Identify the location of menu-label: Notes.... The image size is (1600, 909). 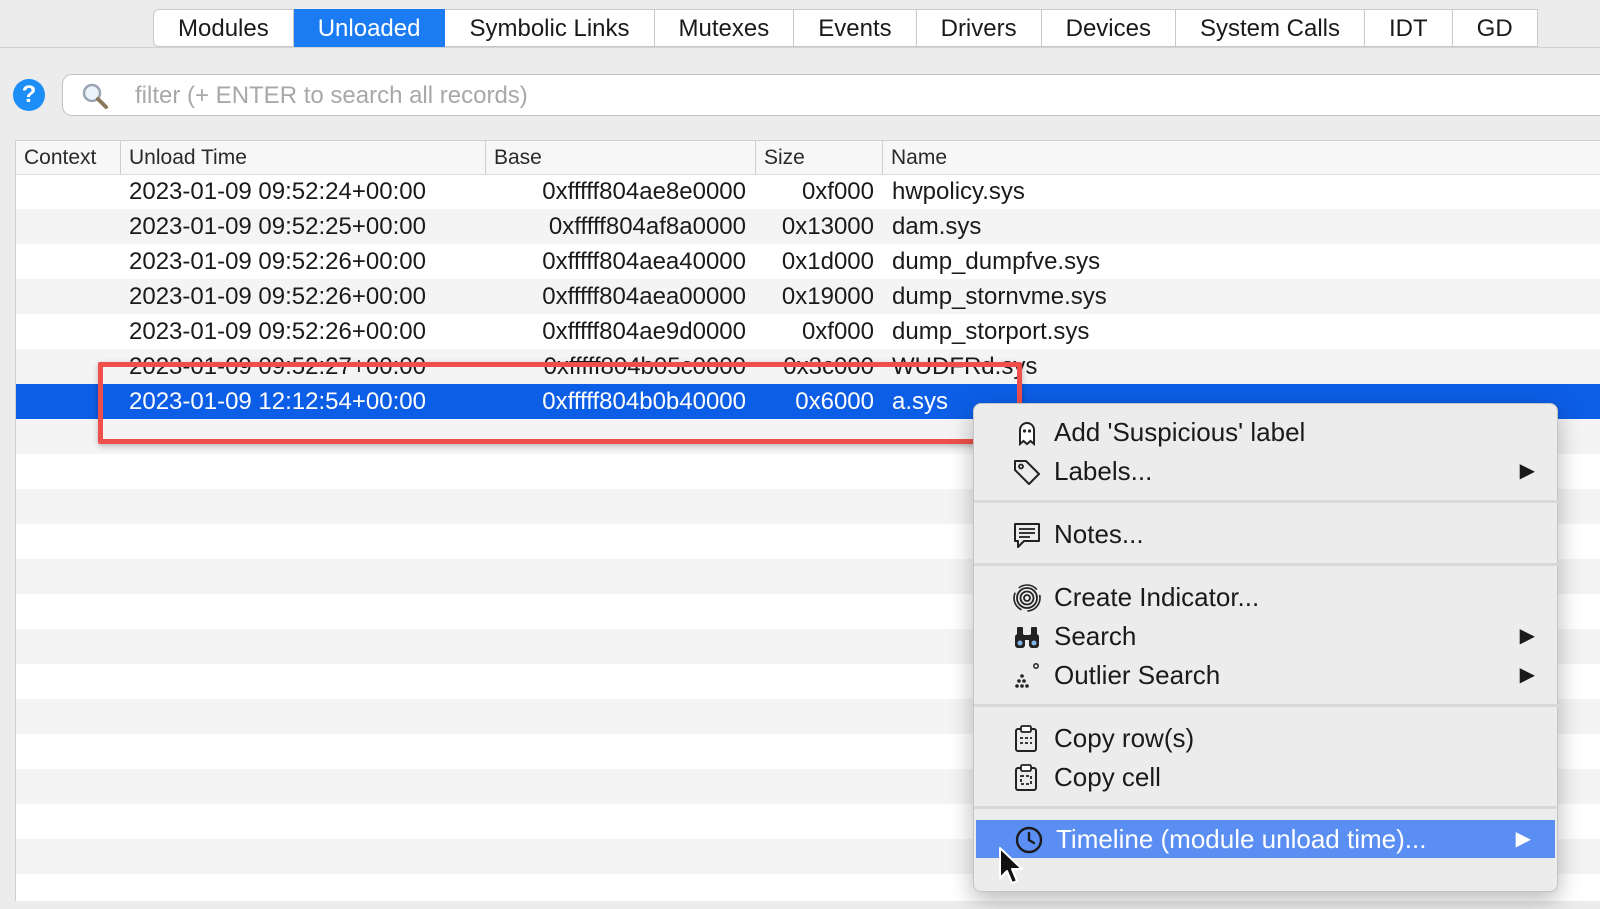
(1099, 534).